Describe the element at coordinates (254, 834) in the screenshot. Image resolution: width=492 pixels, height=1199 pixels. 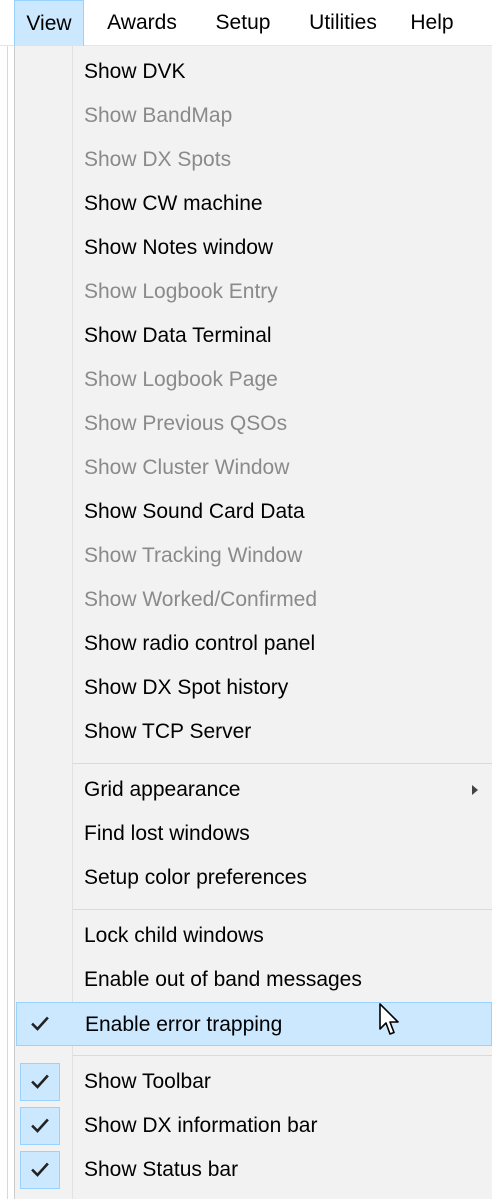
I see `menu-item-find-lost-windows: Find lost windows` at that location.